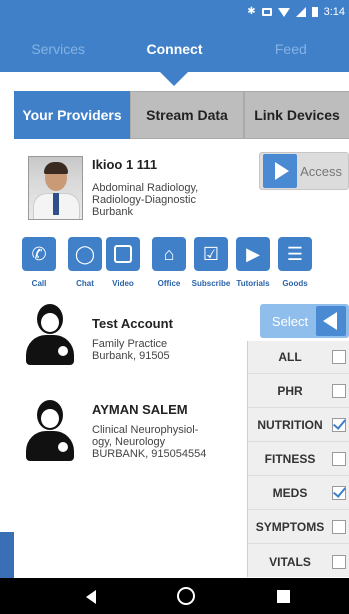 This screenshot has height=614, width=349. Describe the element at coordinates (251, 11) in the screenshot. I see `bluetooth-icon: ✱` at that location.